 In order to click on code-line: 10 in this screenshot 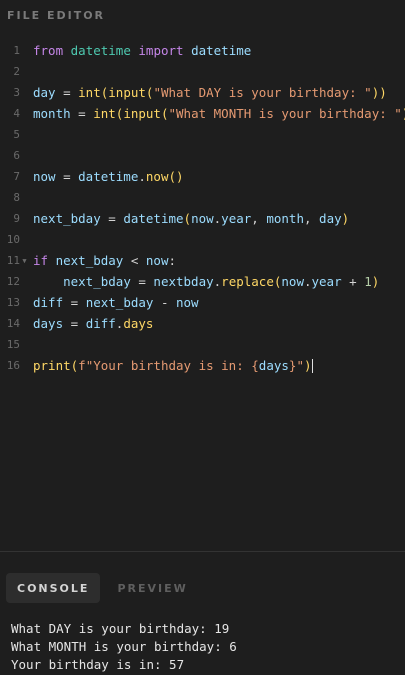, I will do `click(202, 239)`.